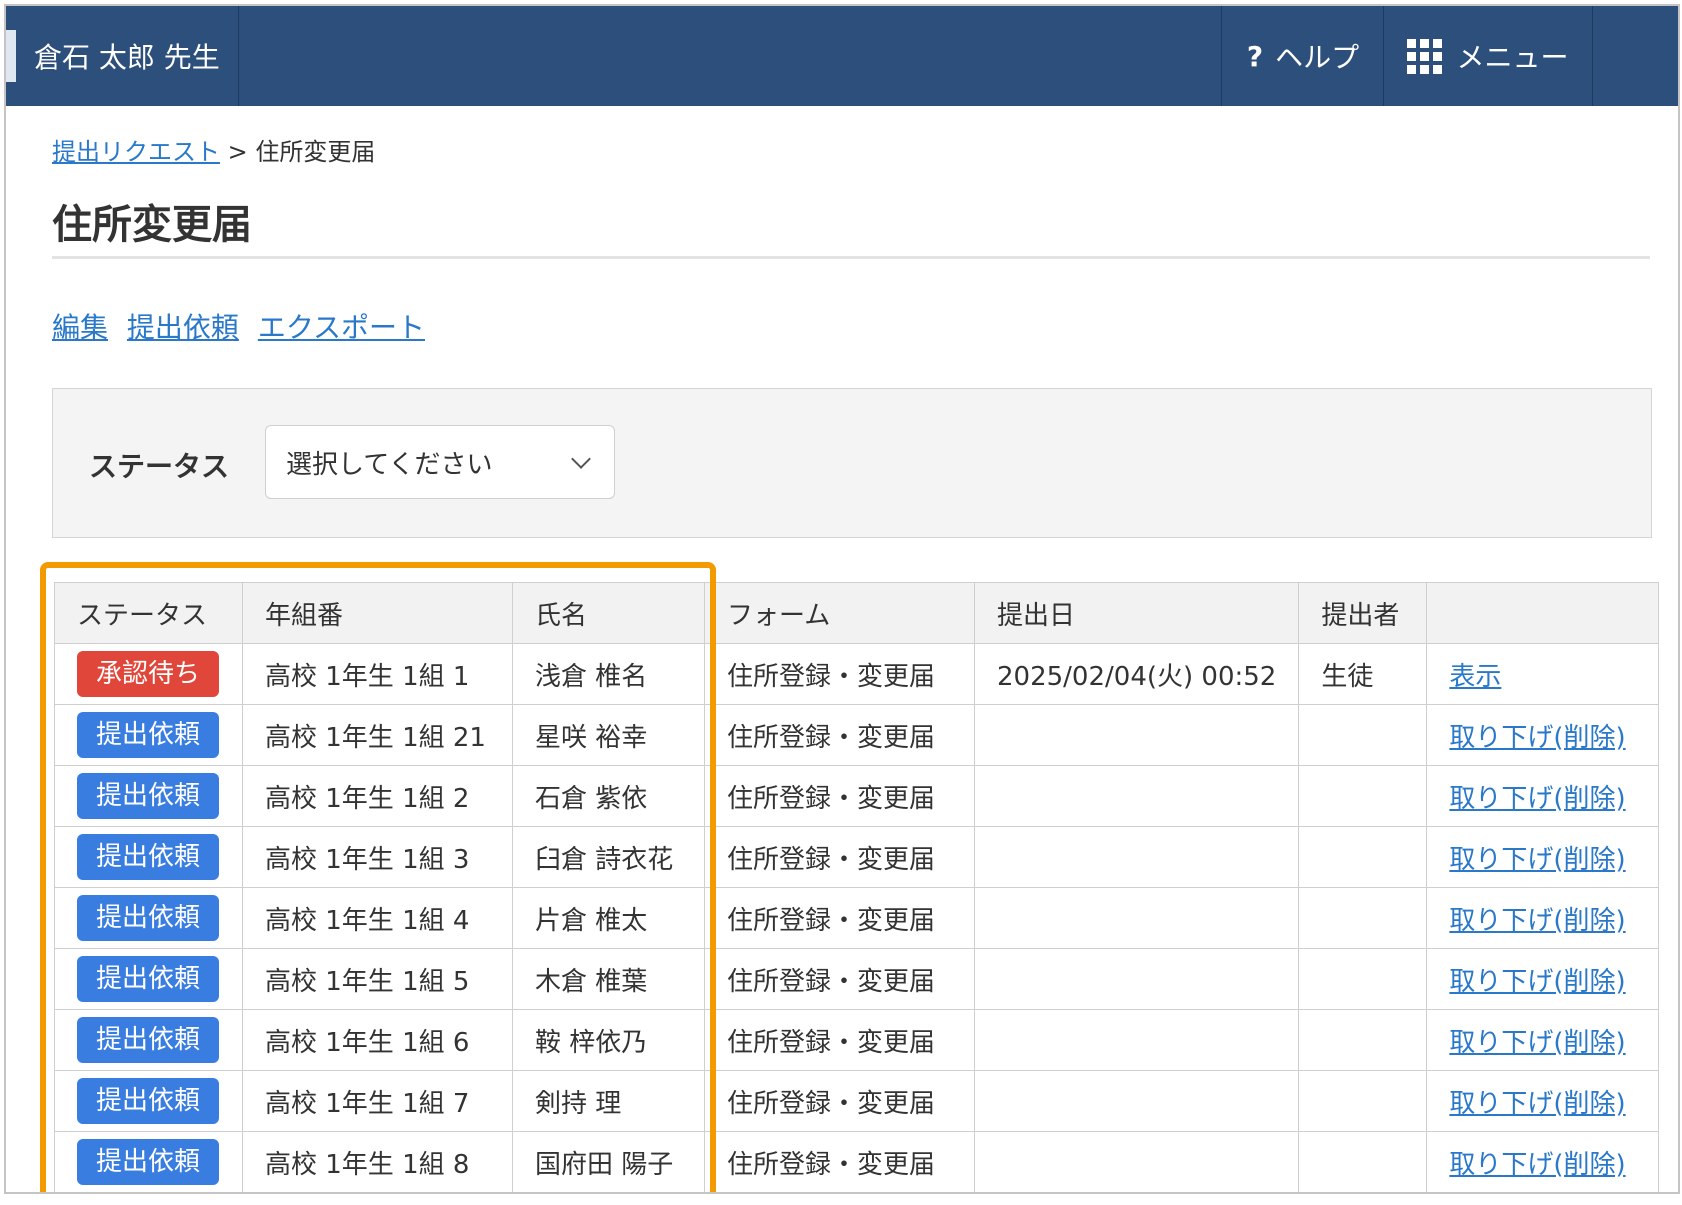  I want to click on name-cell: 石倉 紫依, so click(608, 796).